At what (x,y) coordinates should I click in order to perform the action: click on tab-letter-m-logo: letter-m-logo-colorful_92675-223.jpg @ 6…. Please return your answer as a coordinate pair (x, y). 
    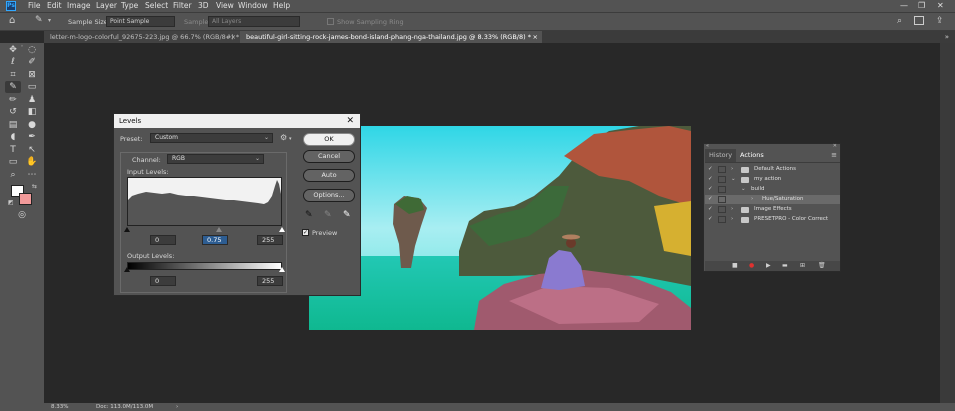
    Looking at the image, I should click on (142, 37).